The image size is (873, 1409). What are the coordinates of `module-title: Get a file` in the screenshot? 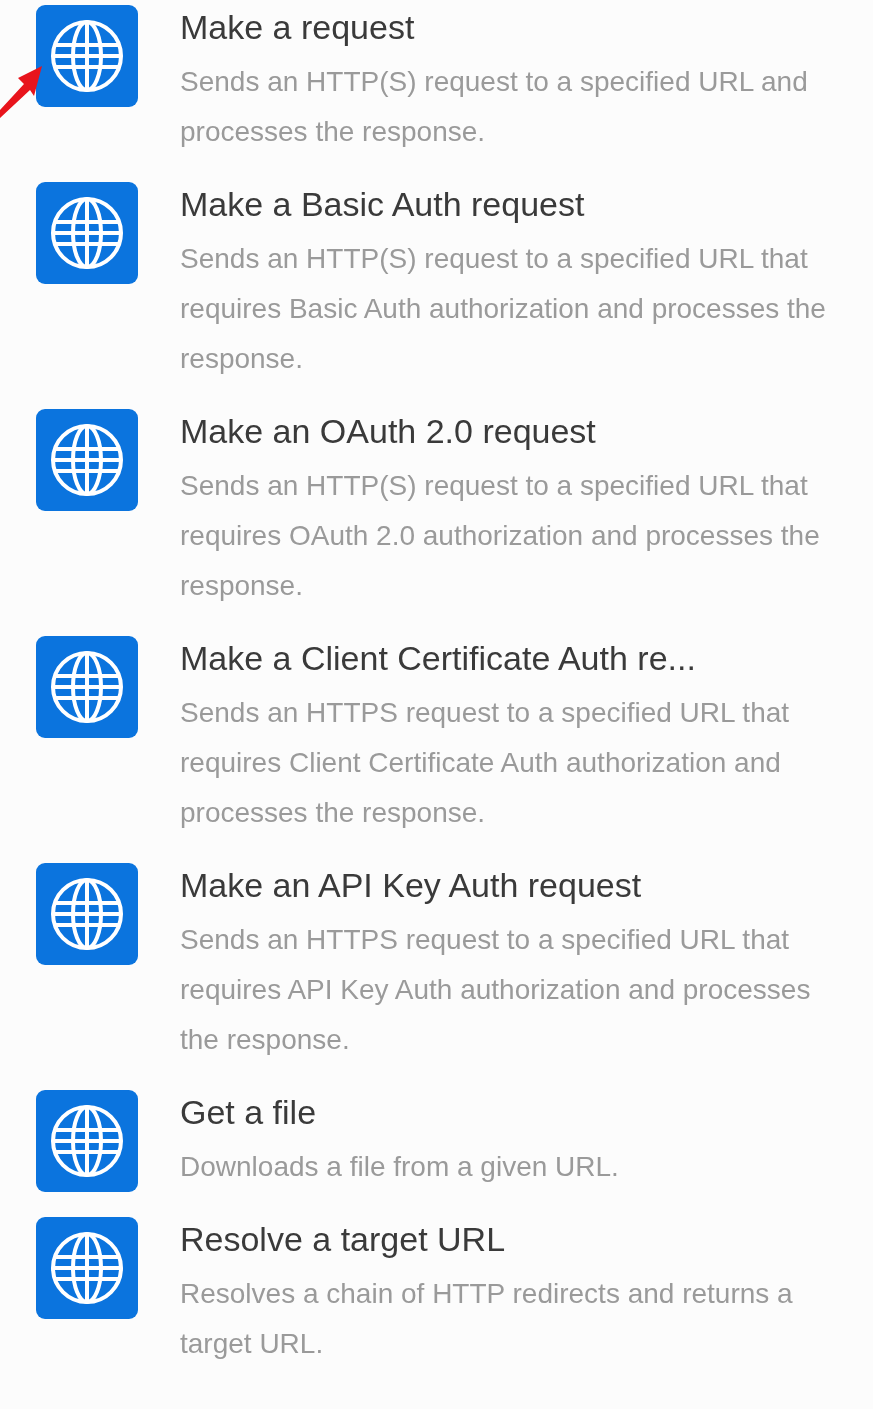 It's located at (515, 1112).